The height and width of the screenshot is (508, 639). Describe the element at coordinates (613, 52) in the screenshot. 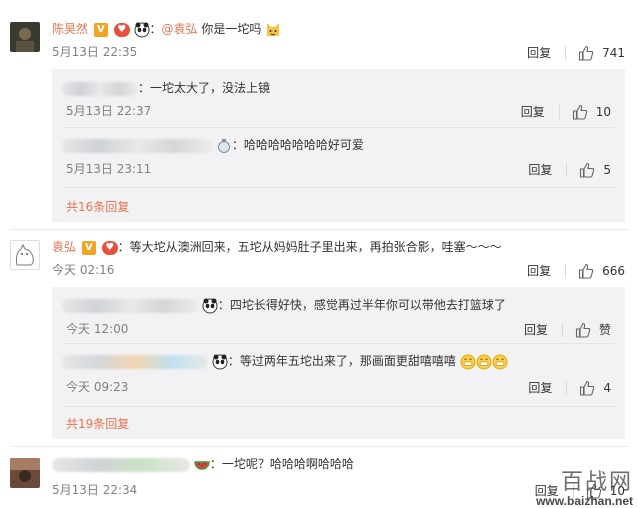

I see `like-count: 741` at that location.